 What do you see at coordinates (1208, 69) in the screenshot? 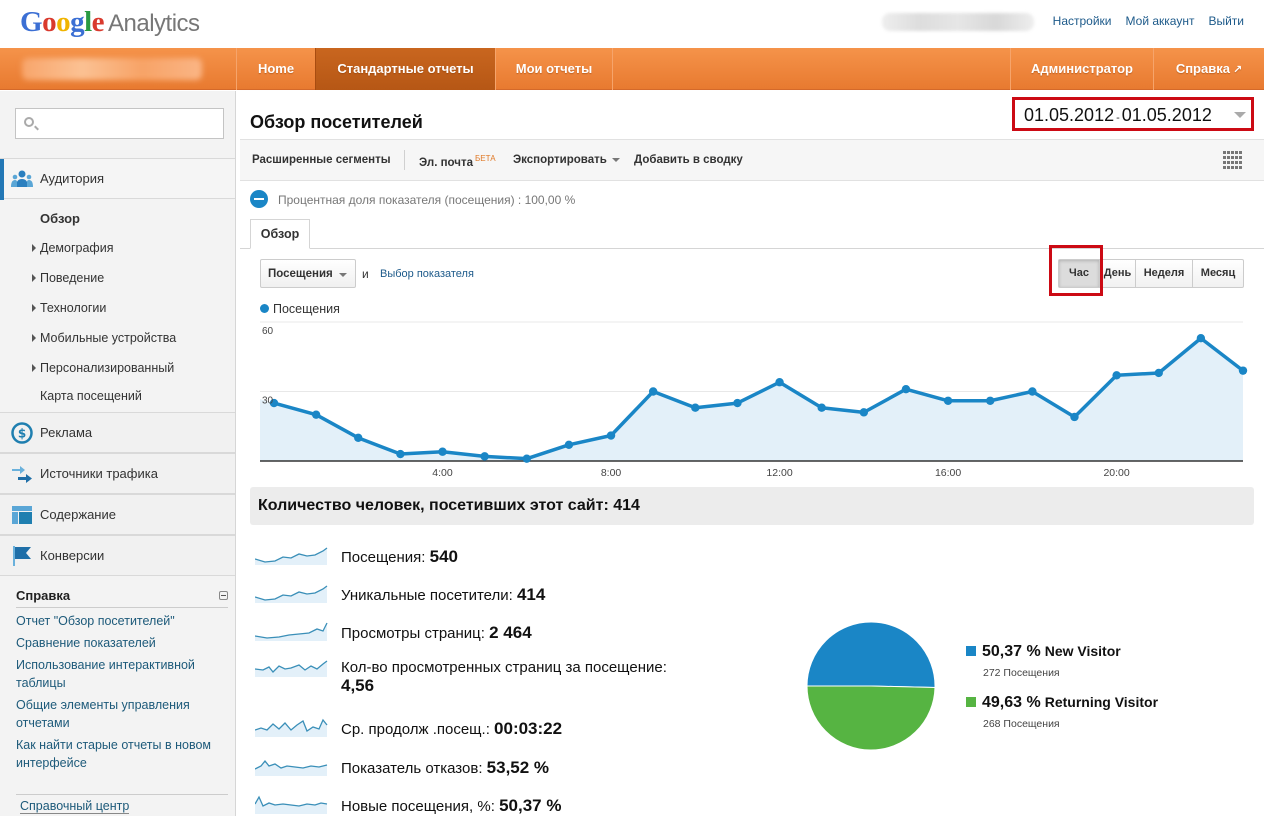
I see `nav-help: Справка ↗` at bounding box center [1208, 69].